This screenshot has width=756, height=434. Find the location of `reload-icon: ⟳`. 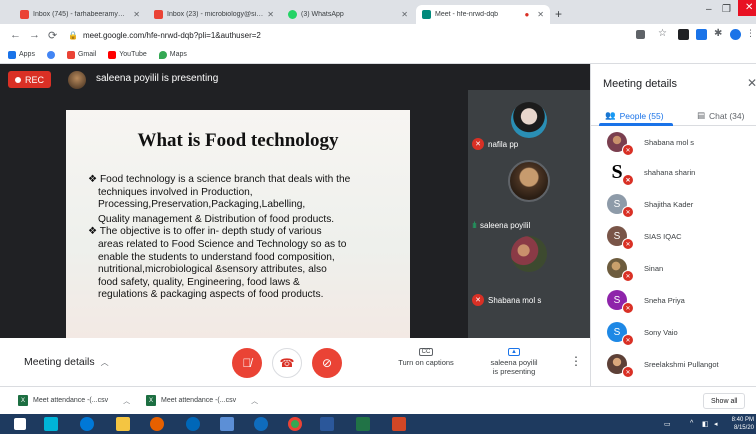

reload-icon: ⟳ is located at coordinates (52, 35).